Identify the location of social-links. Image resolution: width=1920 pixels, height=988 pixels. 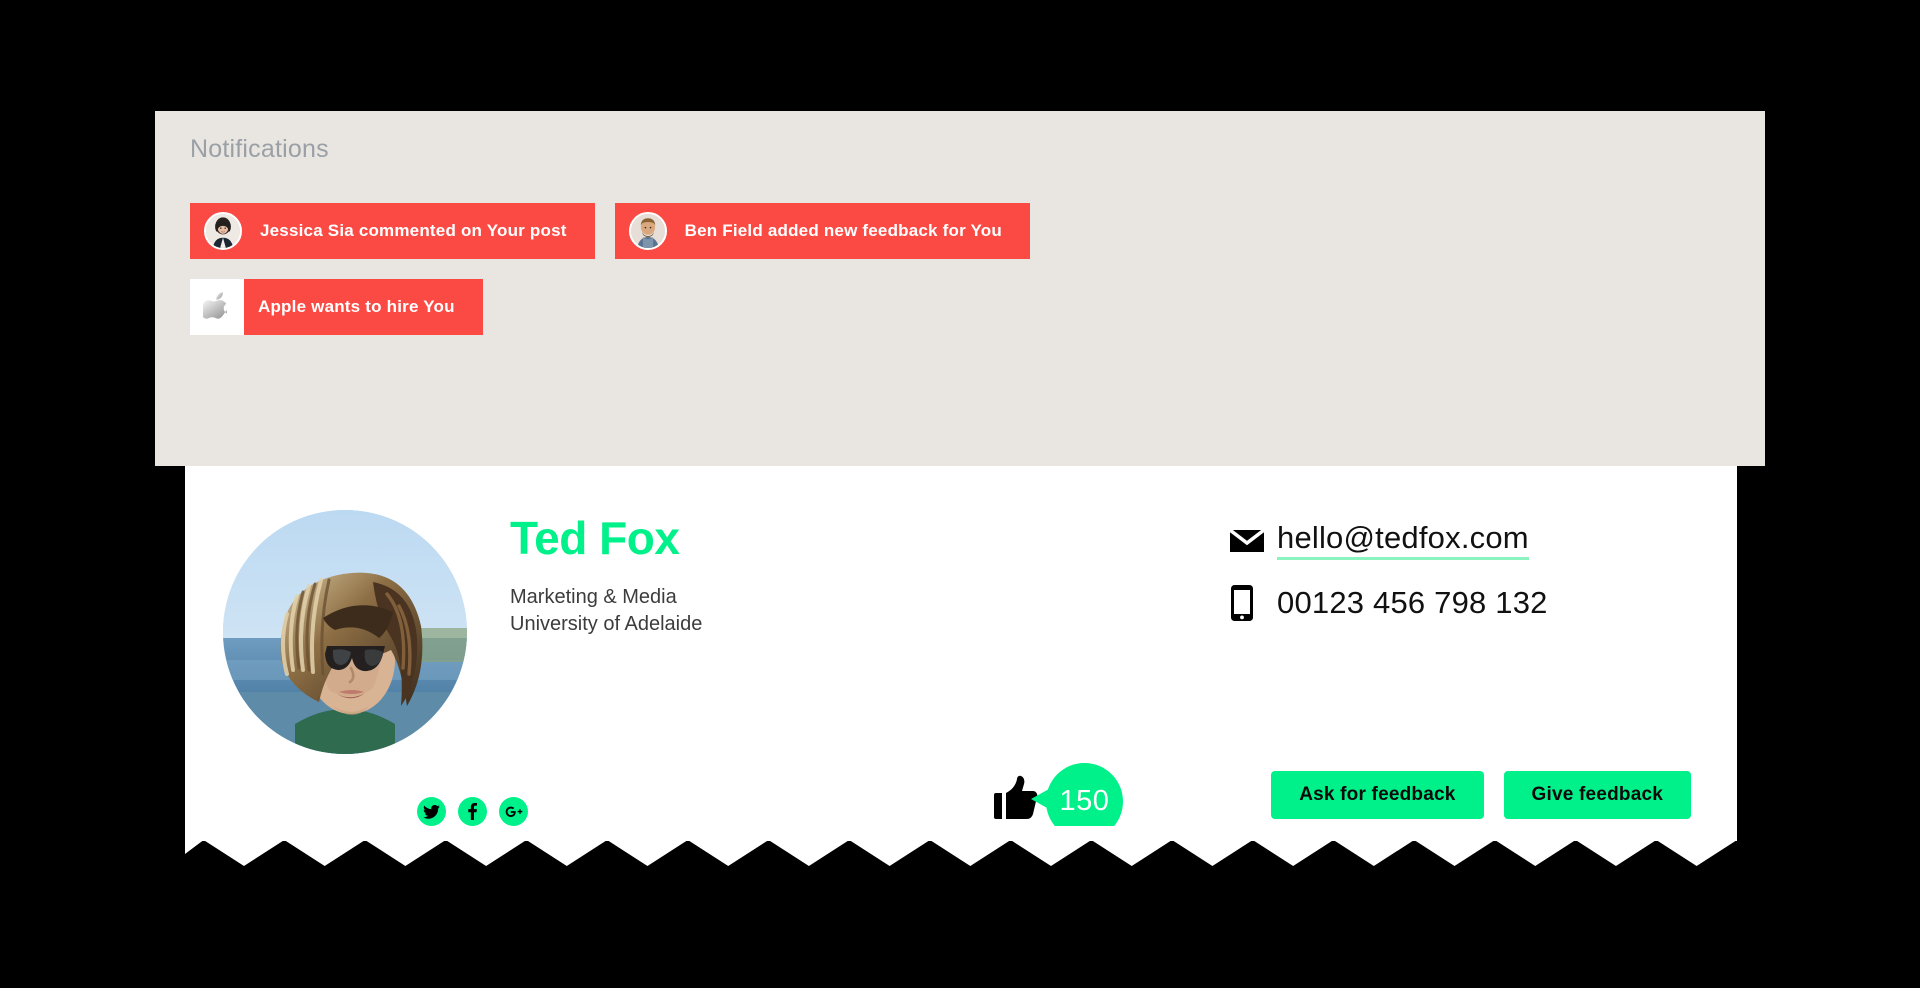
(472, 811).